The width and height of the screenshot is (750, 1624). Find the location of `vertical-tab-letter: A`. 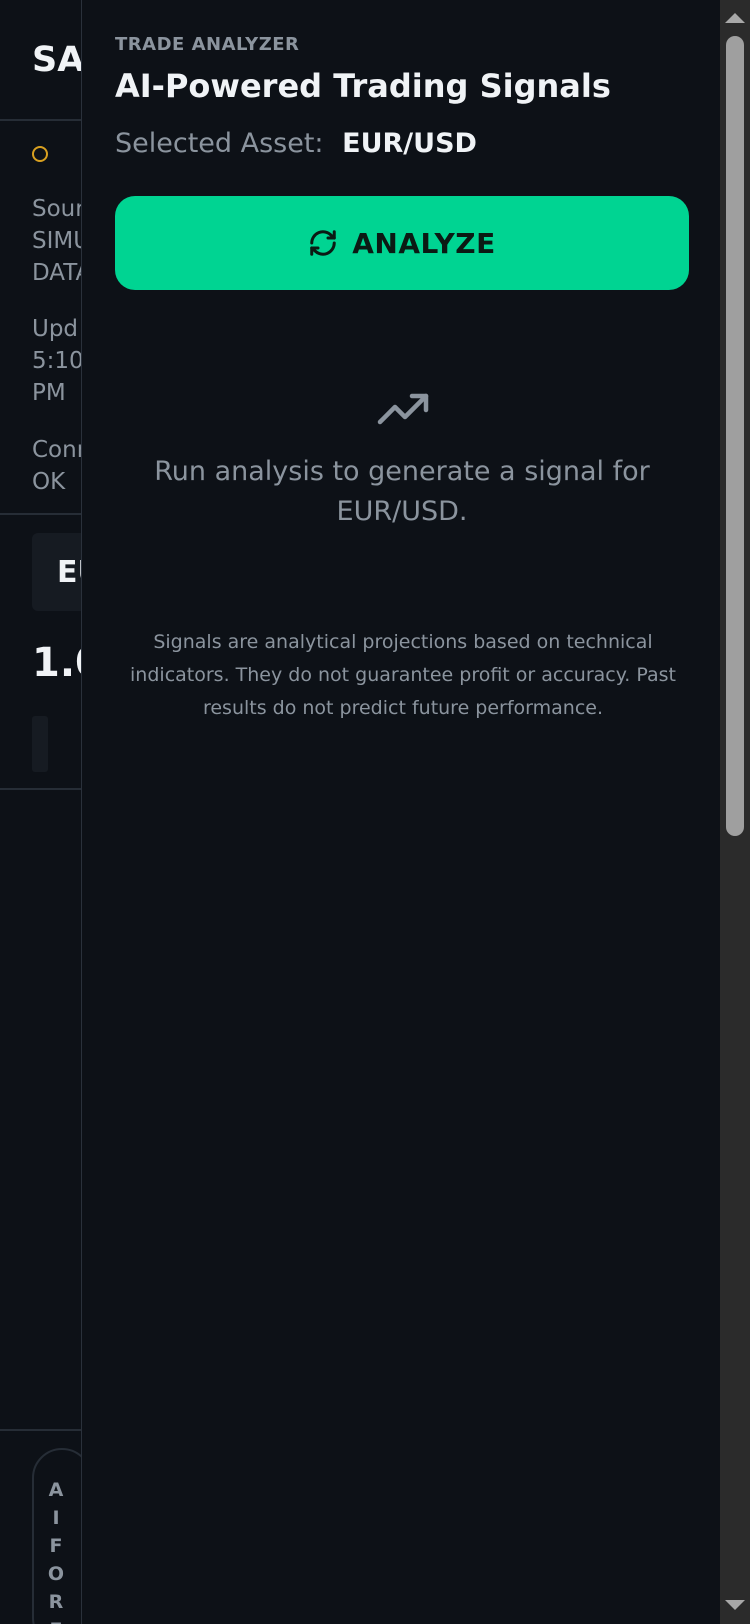

vertical-tab-letter: A is located at coordinates (56, 1490).